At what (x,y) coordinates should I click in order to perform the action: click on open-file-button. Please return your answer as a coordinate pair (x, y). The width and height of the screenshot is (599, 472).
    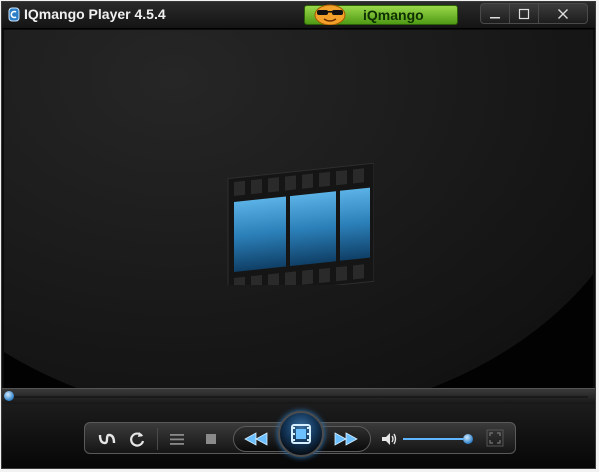
    Looking at the image, I should click on (301, 434).